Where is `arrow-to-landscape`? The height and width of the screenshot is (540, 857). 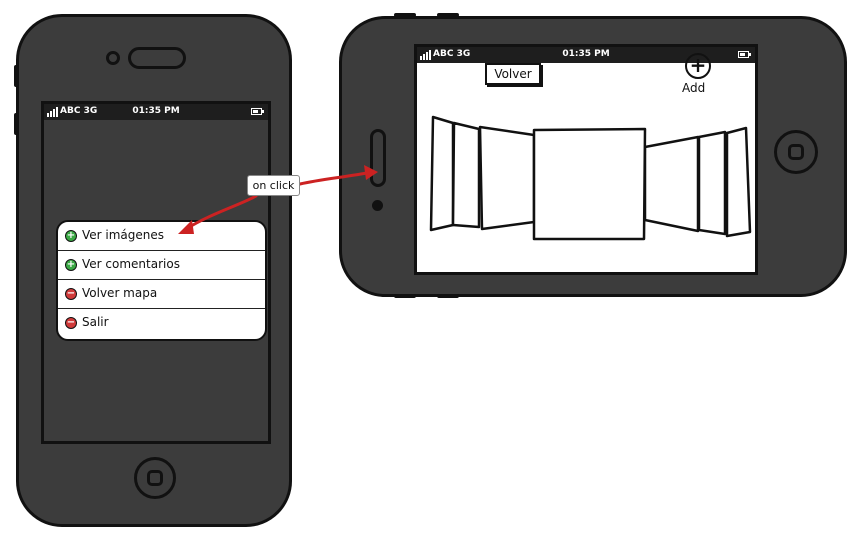
arrow-to-landscape is located at coordinates (336, 178).